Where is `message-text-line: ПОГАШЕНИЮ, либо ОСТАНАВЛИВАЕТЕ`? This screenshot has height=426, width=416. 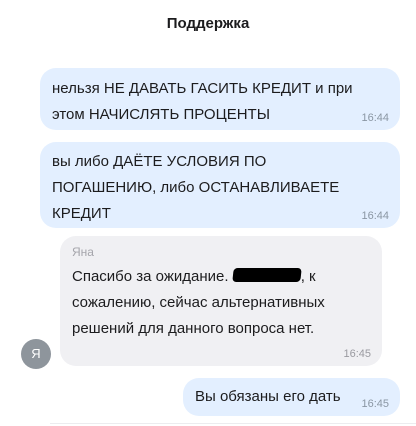
message-text-line: ПОГАШЕНИЮ, либо ОСТАНАВЛИВАЕТЕ is located at coordinates (196, 187).